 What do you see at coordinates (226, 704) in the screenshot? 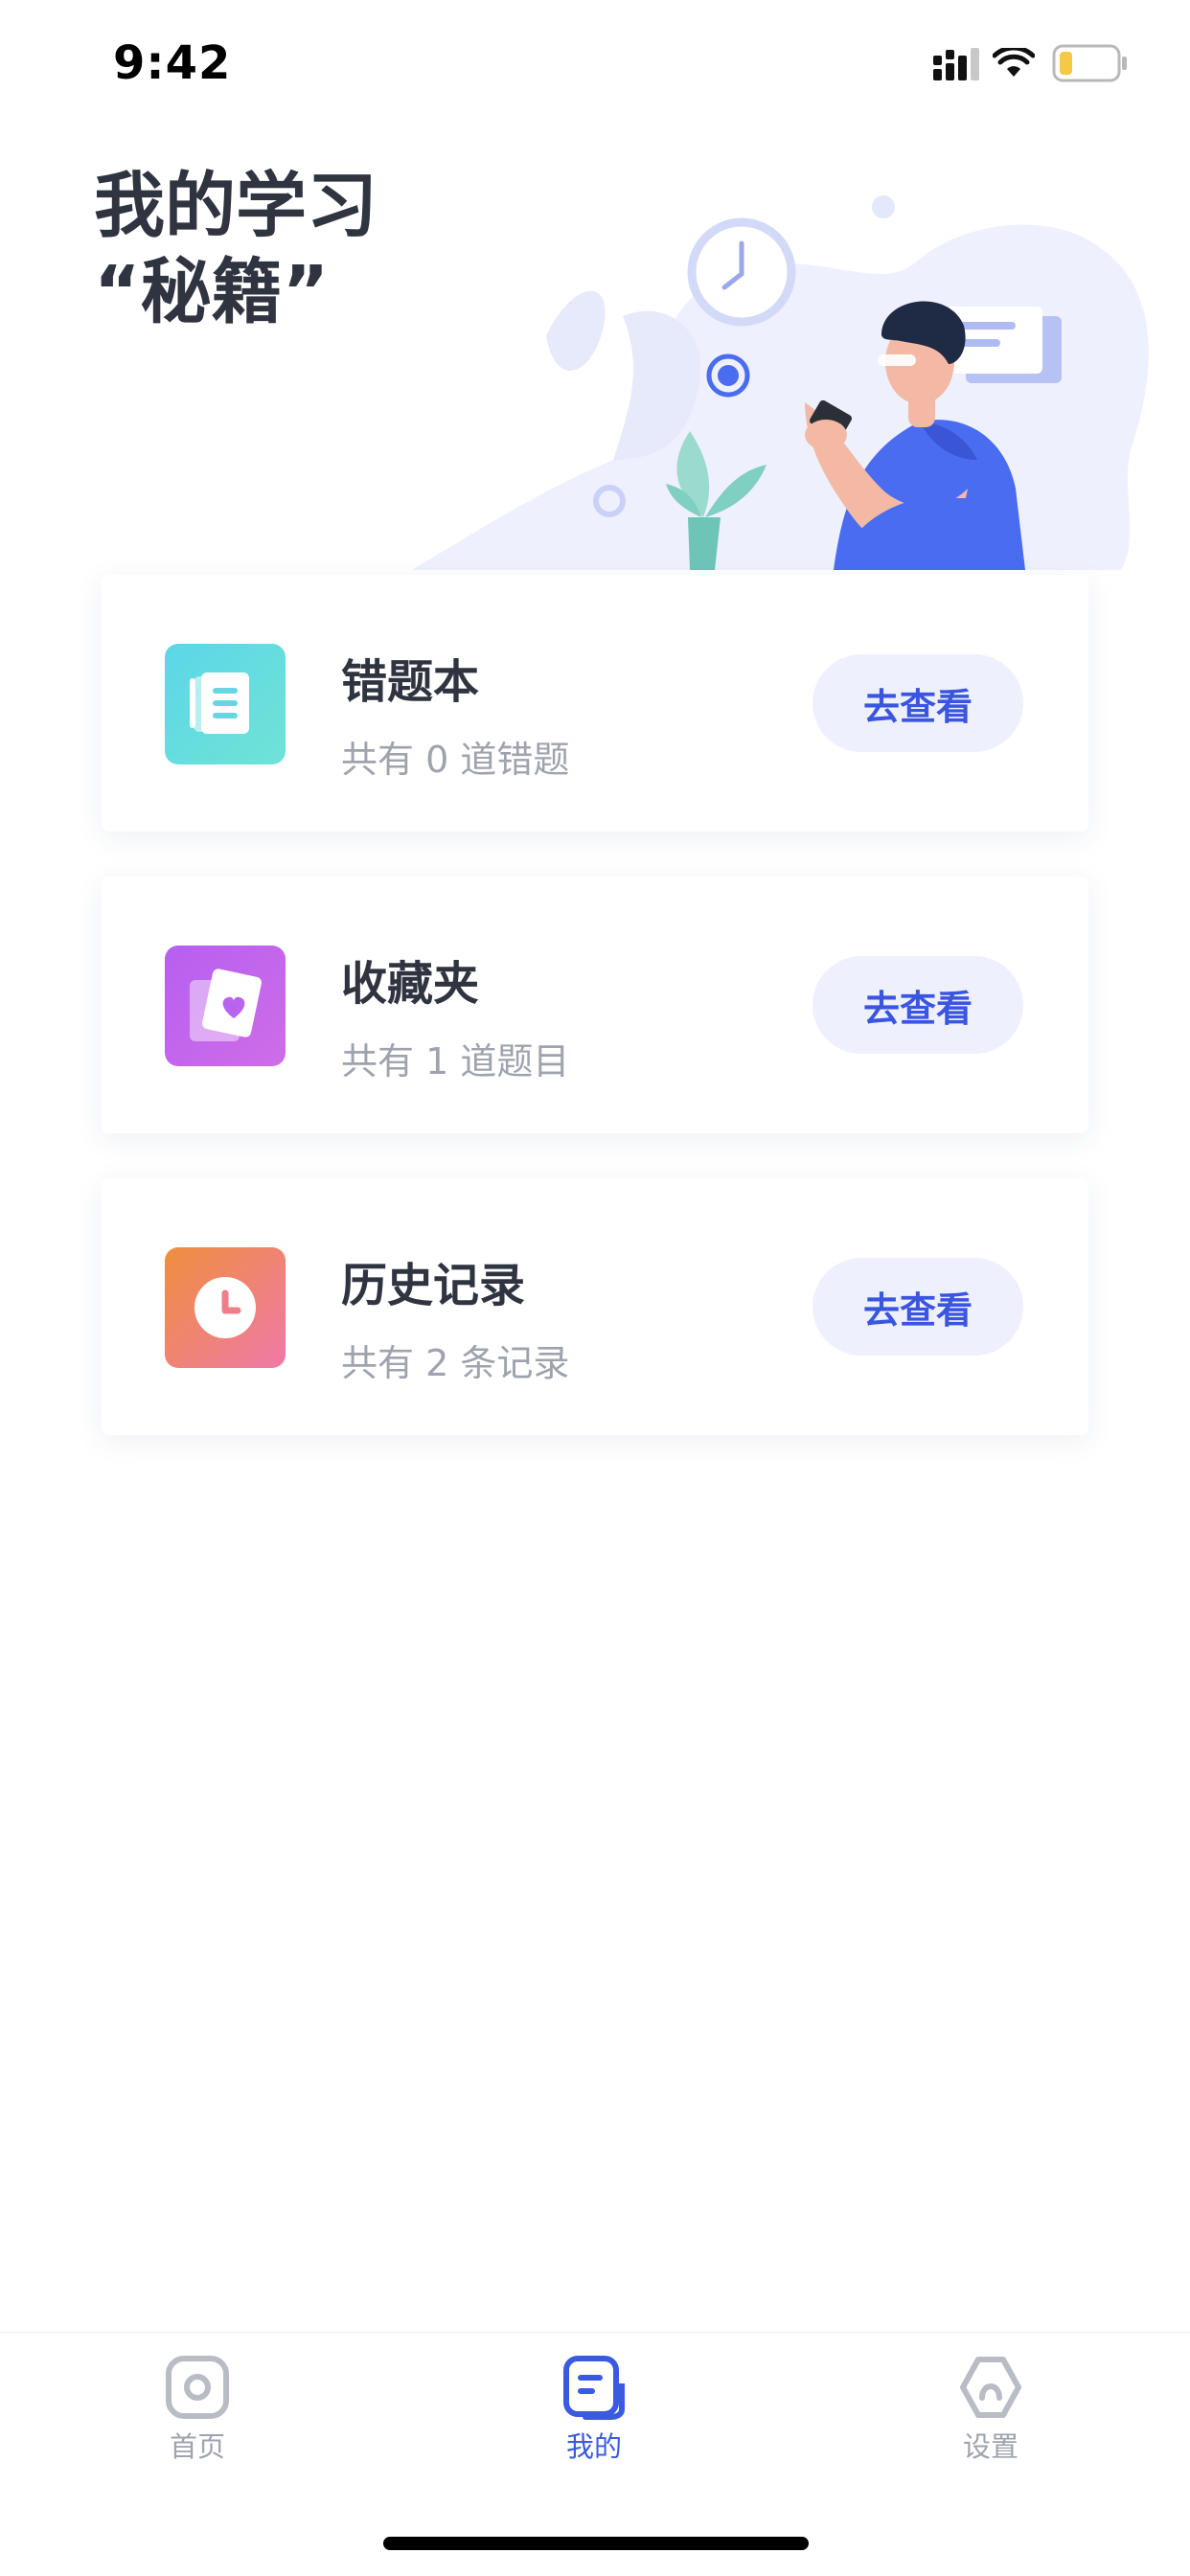
I see `notebook-icon` at bounding box center [226, 704].